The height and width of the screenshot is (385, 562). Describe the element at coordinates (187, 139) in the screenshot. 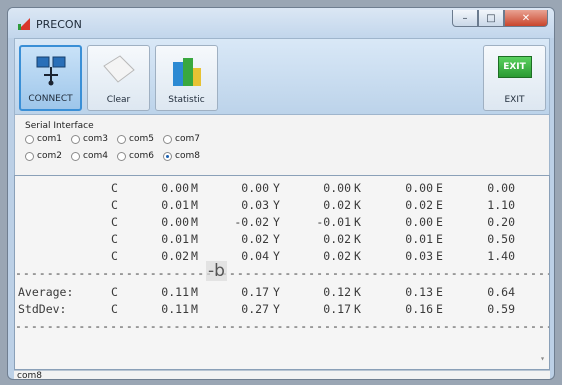

I see `radio-label: com7` at that location.